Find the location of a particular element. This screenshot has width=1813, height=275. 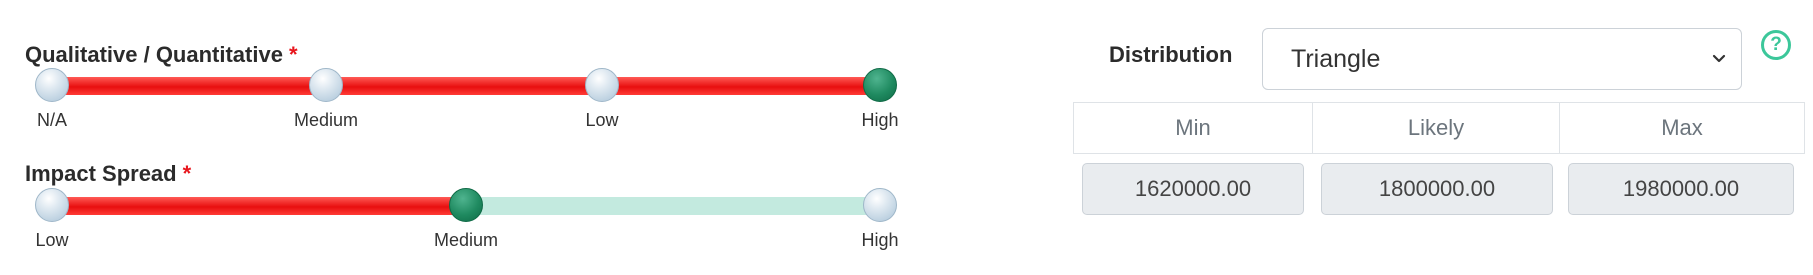

qualitative-quantitative-label: Qualitative / Quantitative * is located at coordinates (161, 55).